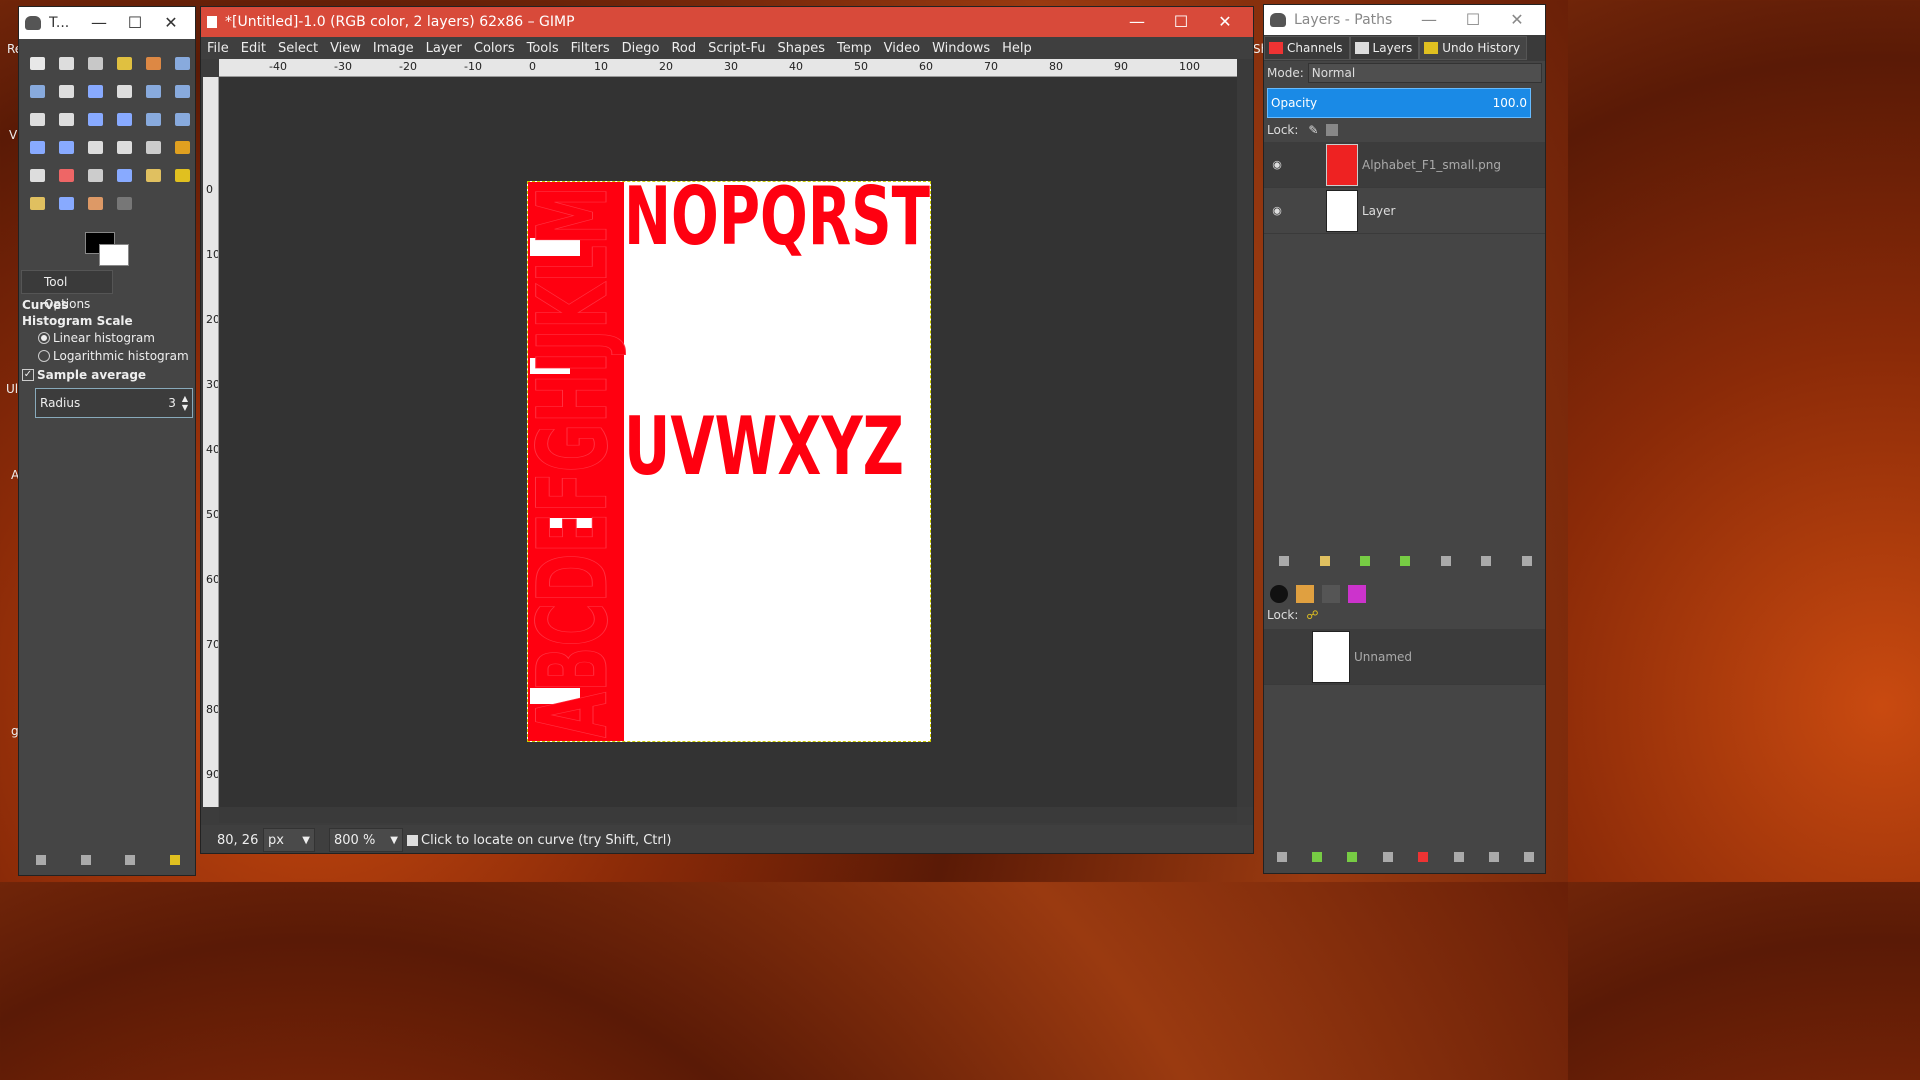  I want to click on menu-rod: Rod, so click(683, 48).